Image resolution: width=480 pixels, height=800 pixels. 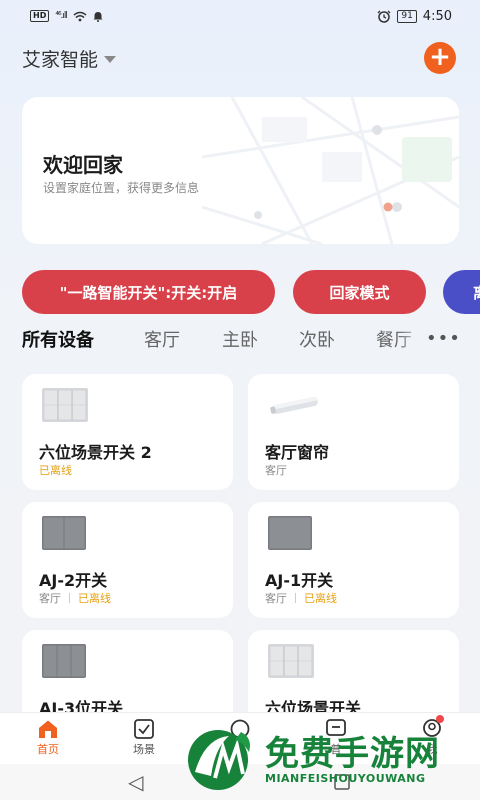 I want to click on scene-chip: "一路智能开关":开关:开启, so click(x=148, y=292).